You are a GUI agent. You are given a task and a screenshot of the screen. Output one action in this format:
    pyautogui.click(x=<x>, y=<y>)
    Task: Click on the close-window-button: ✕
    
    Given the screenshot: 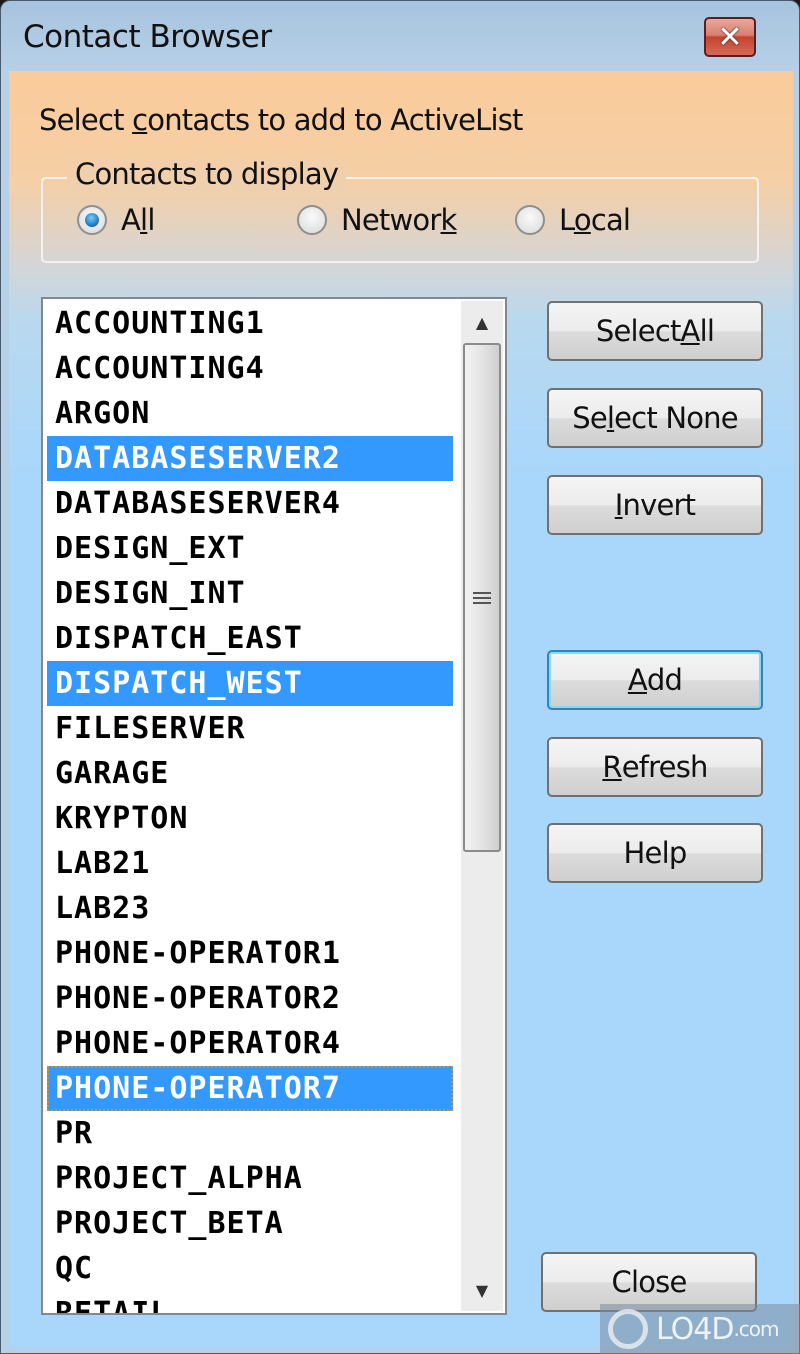 What is the action you would take?
    pyautogui.click(x=730, y=37)
    